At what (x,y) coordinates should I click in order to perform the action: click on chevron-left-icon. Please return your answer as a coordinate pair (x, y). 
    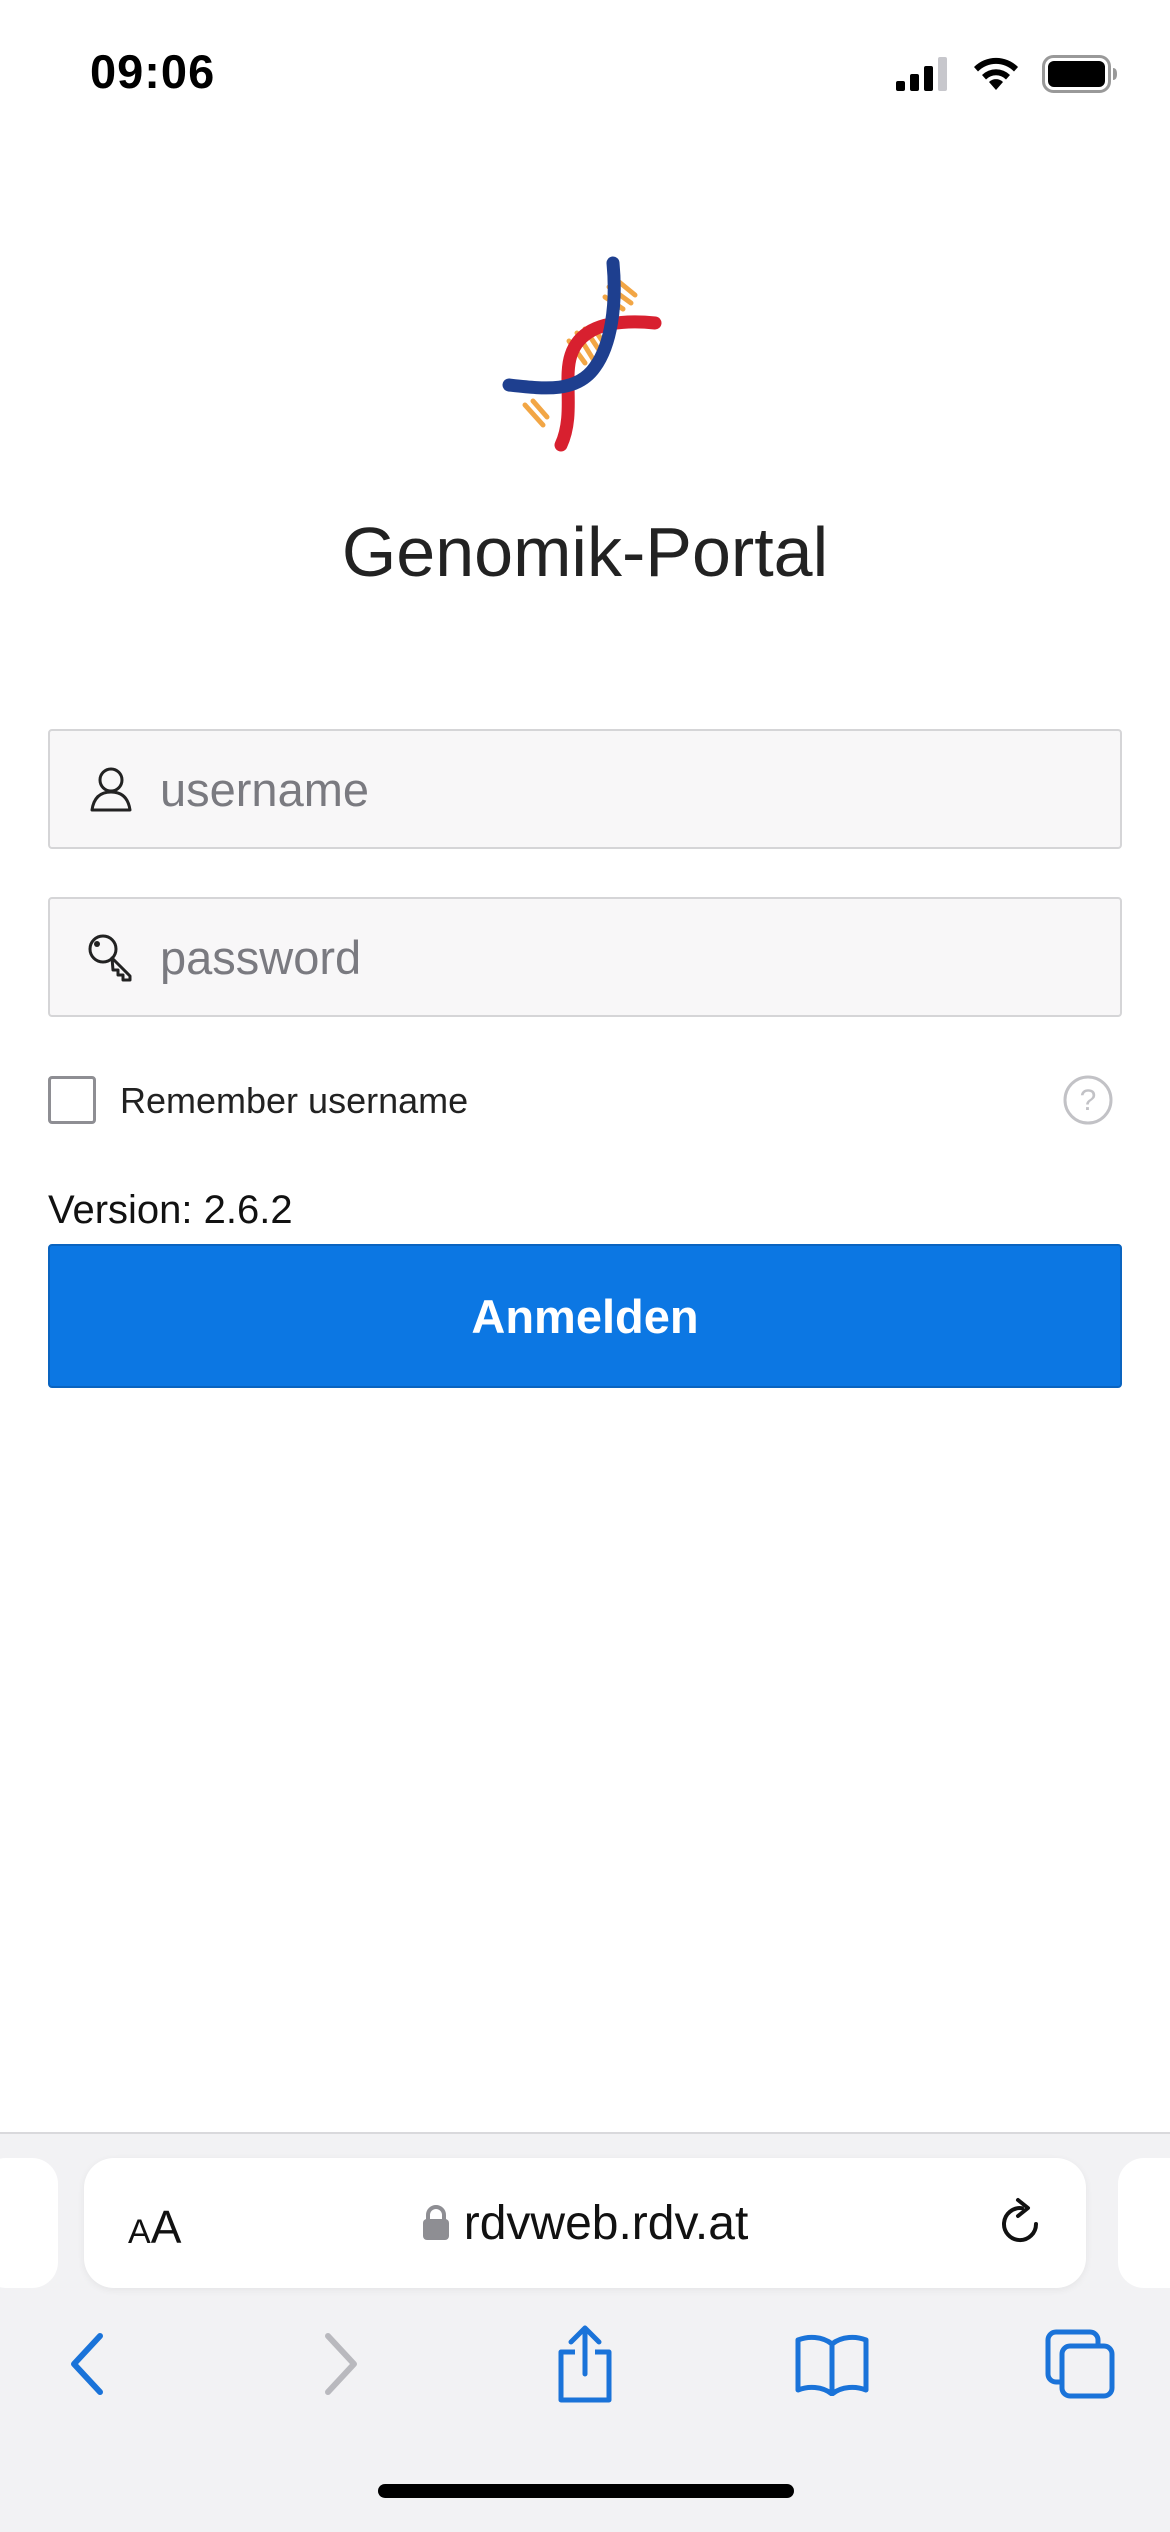
    Looking at the image, I should click on (87, 2364).